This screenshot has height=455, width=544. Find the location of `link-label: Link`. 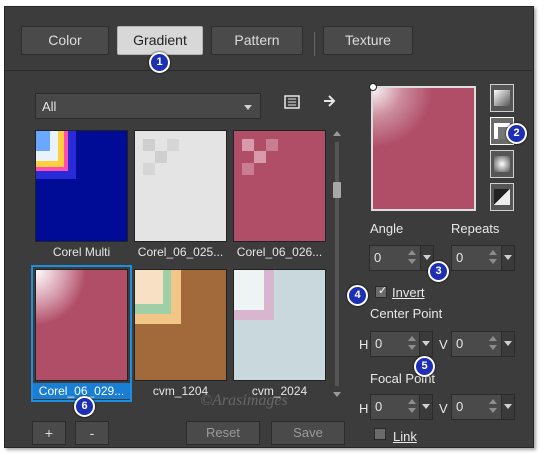

link-label: Link is located at coordinates (405, 436).